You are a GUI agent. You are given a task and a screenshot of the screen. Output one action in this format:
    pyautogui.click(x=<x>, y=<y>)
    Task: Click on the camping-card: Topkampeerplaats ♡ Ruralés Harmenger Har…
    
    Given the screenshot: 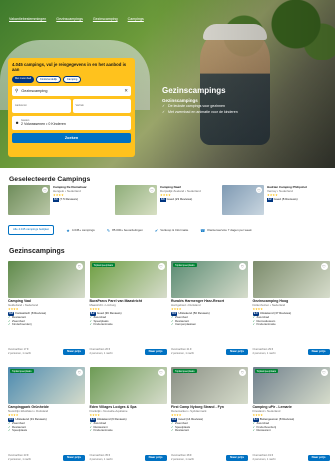 What is the action you would take?
    pyautogui.click(x=209, y=311)
    